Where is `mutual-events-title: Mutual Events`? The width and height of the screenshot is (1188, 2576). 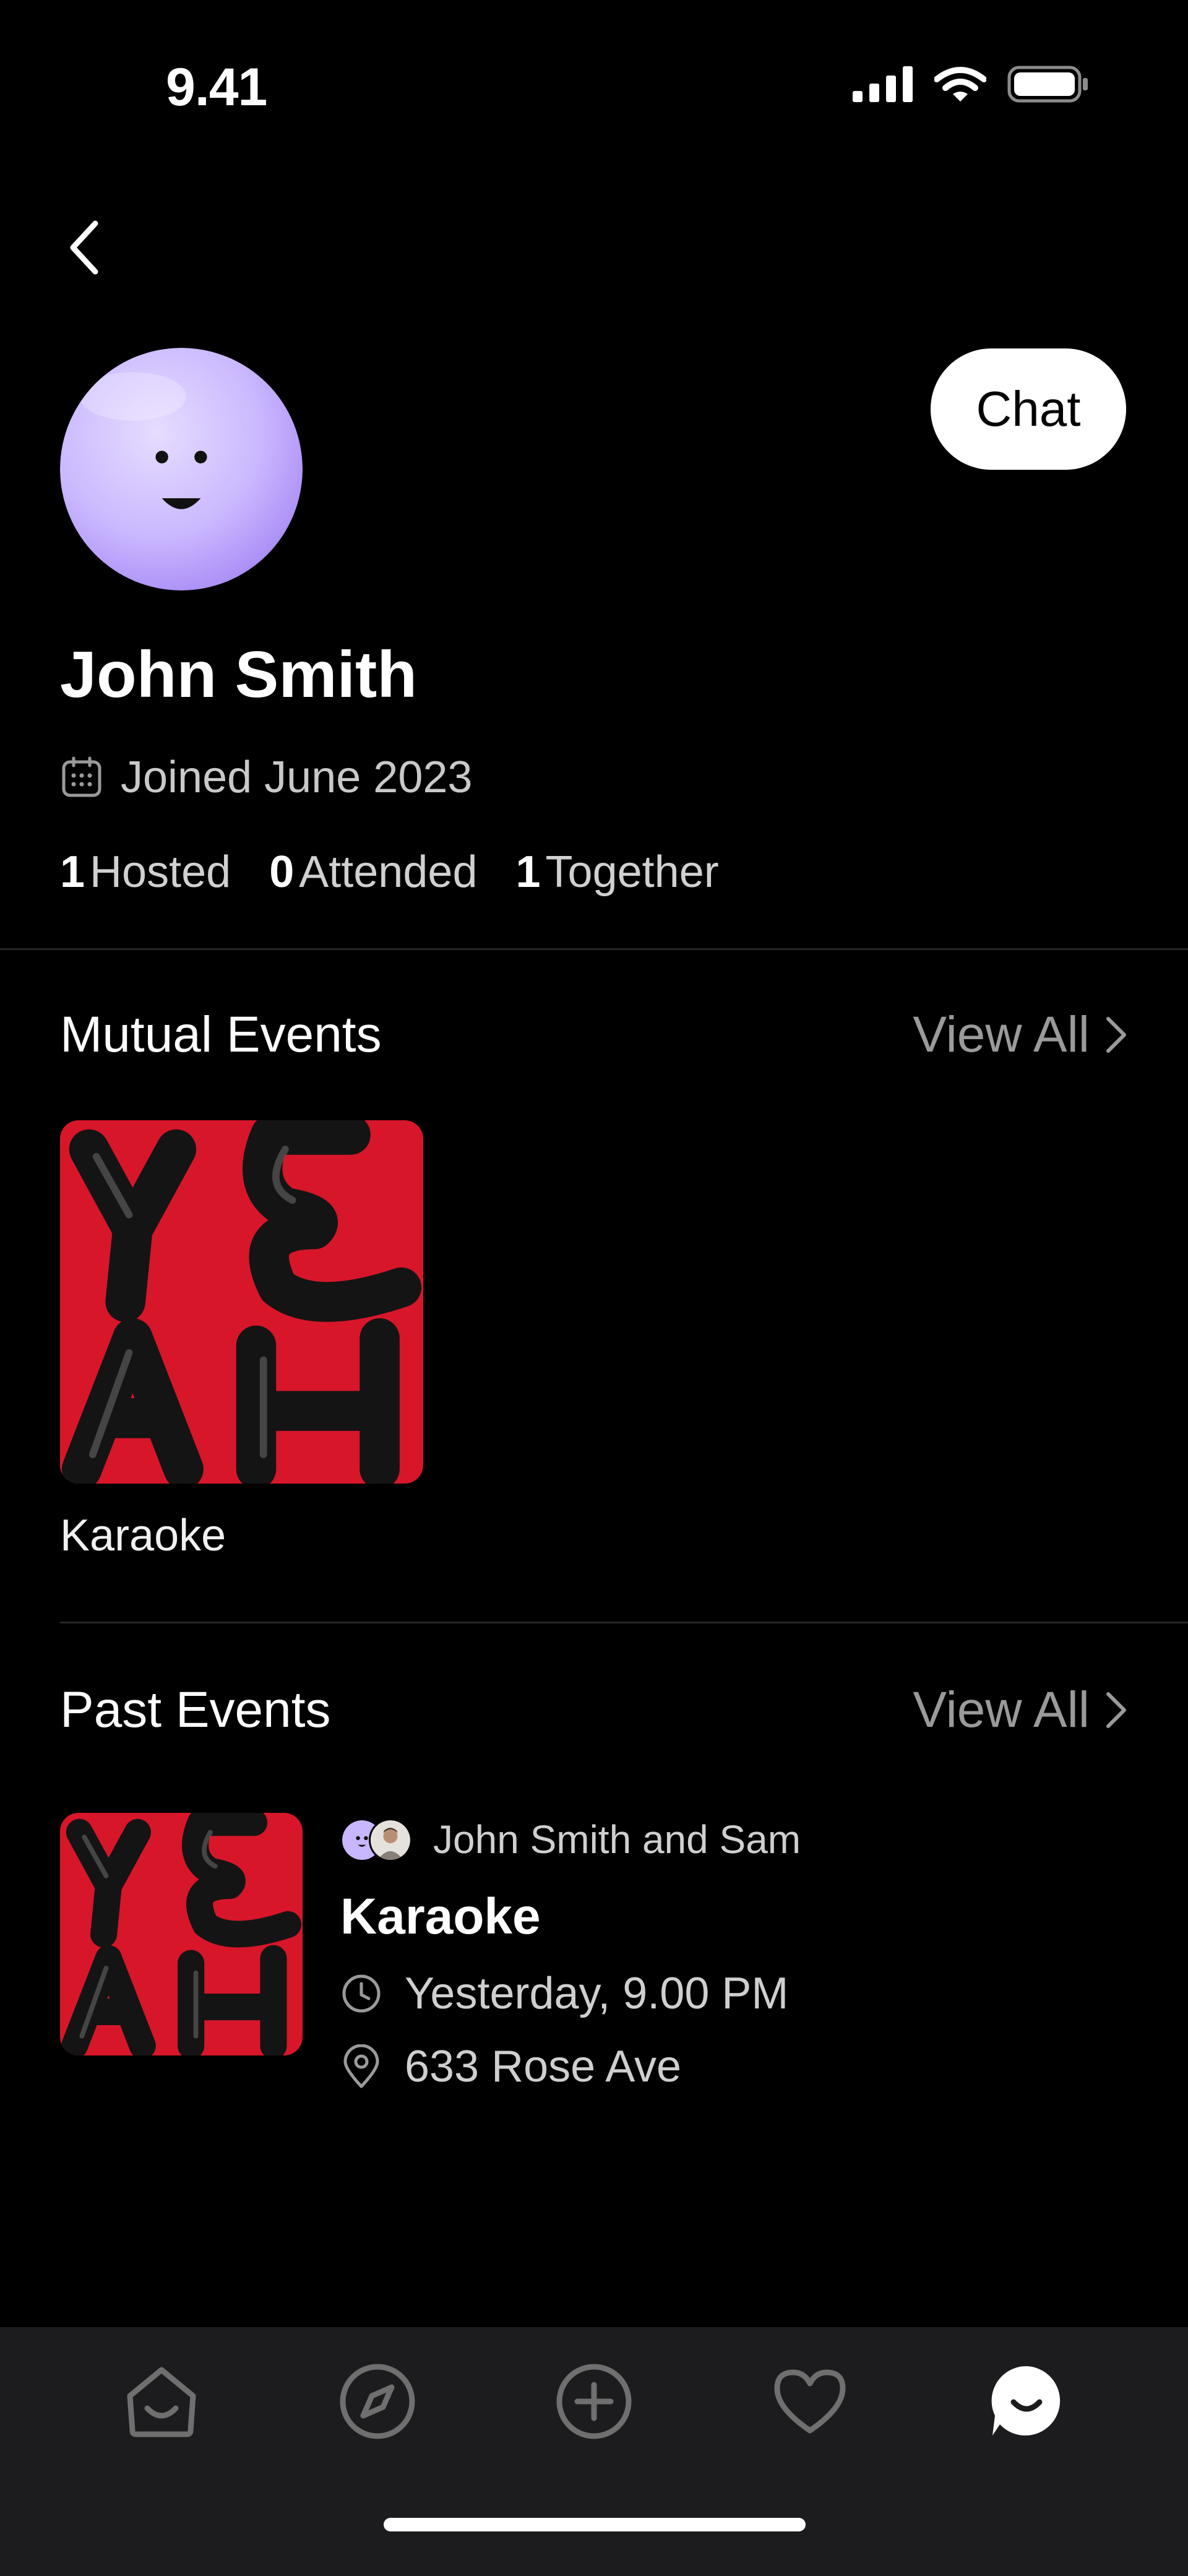
mutual-events-title: Mutual Events is located at coordinates (221, 1034).